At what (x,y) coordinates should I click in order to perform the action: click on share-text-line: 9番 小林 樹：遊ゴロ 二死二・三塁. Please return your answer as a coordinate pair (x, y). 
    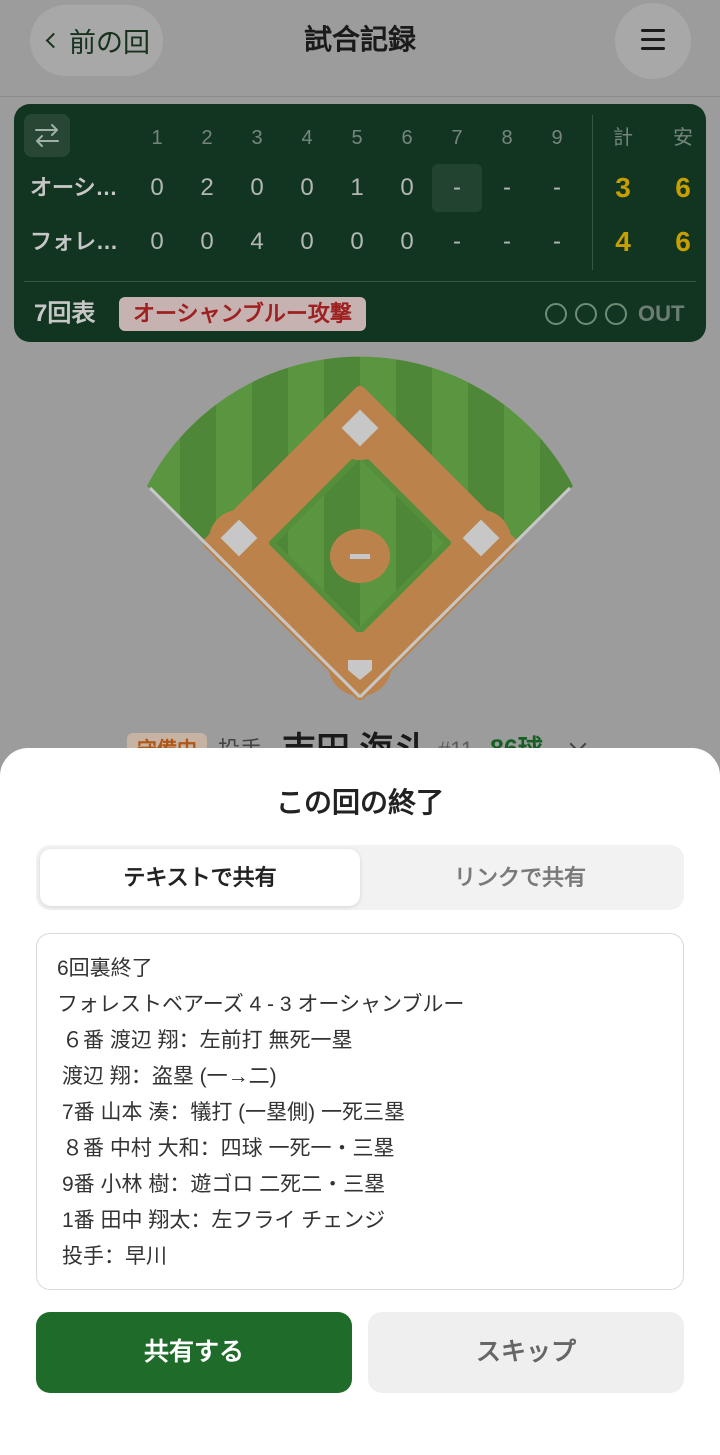
    Looking at the image, I should click on (224, 1184).